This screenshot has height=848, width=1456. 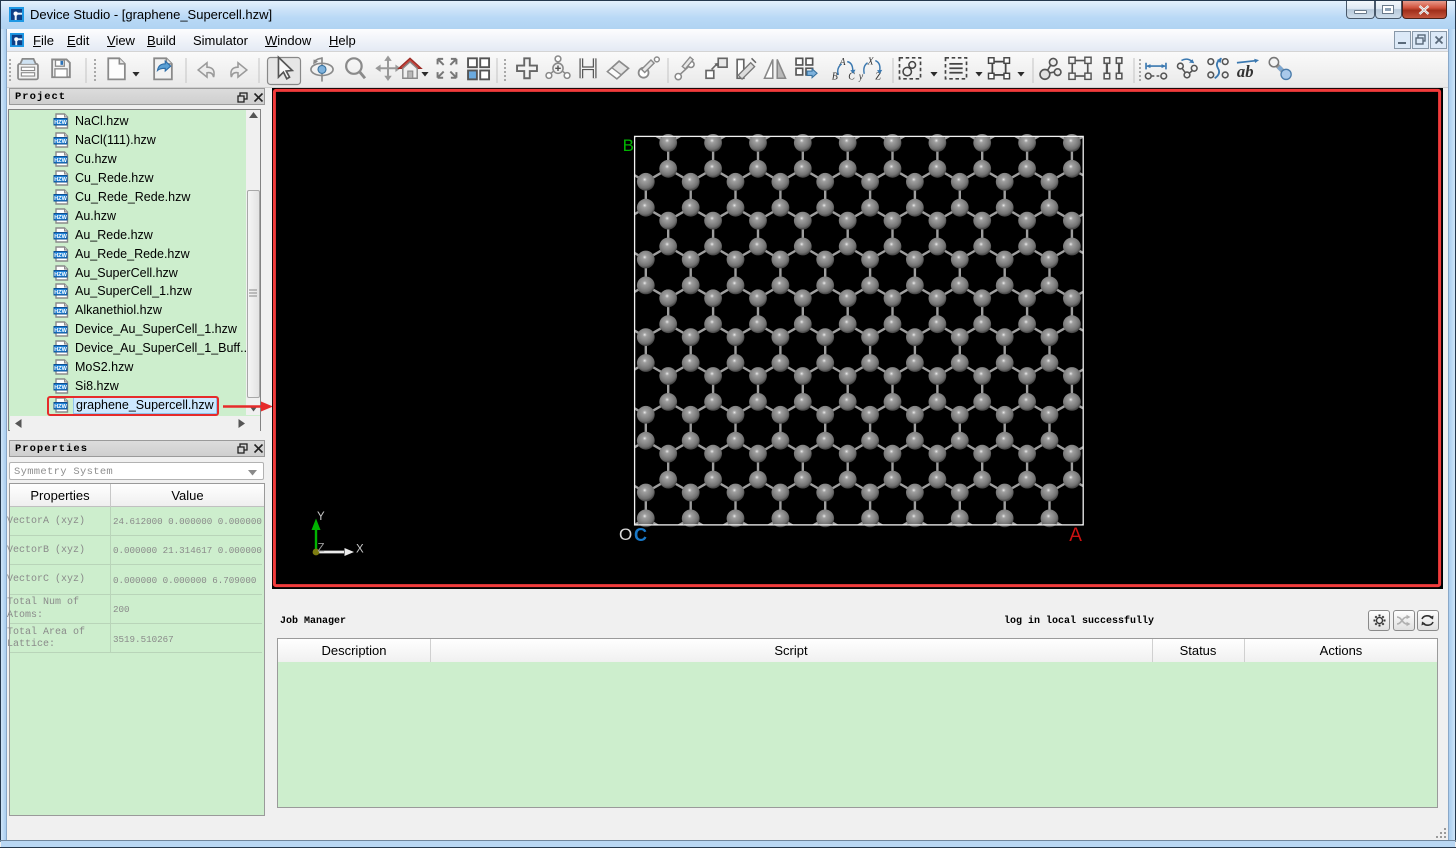 What do you see at coordinates (321, 517) in the screenshot?
I see `svg-text: Y` at bounding box center [321, 517].